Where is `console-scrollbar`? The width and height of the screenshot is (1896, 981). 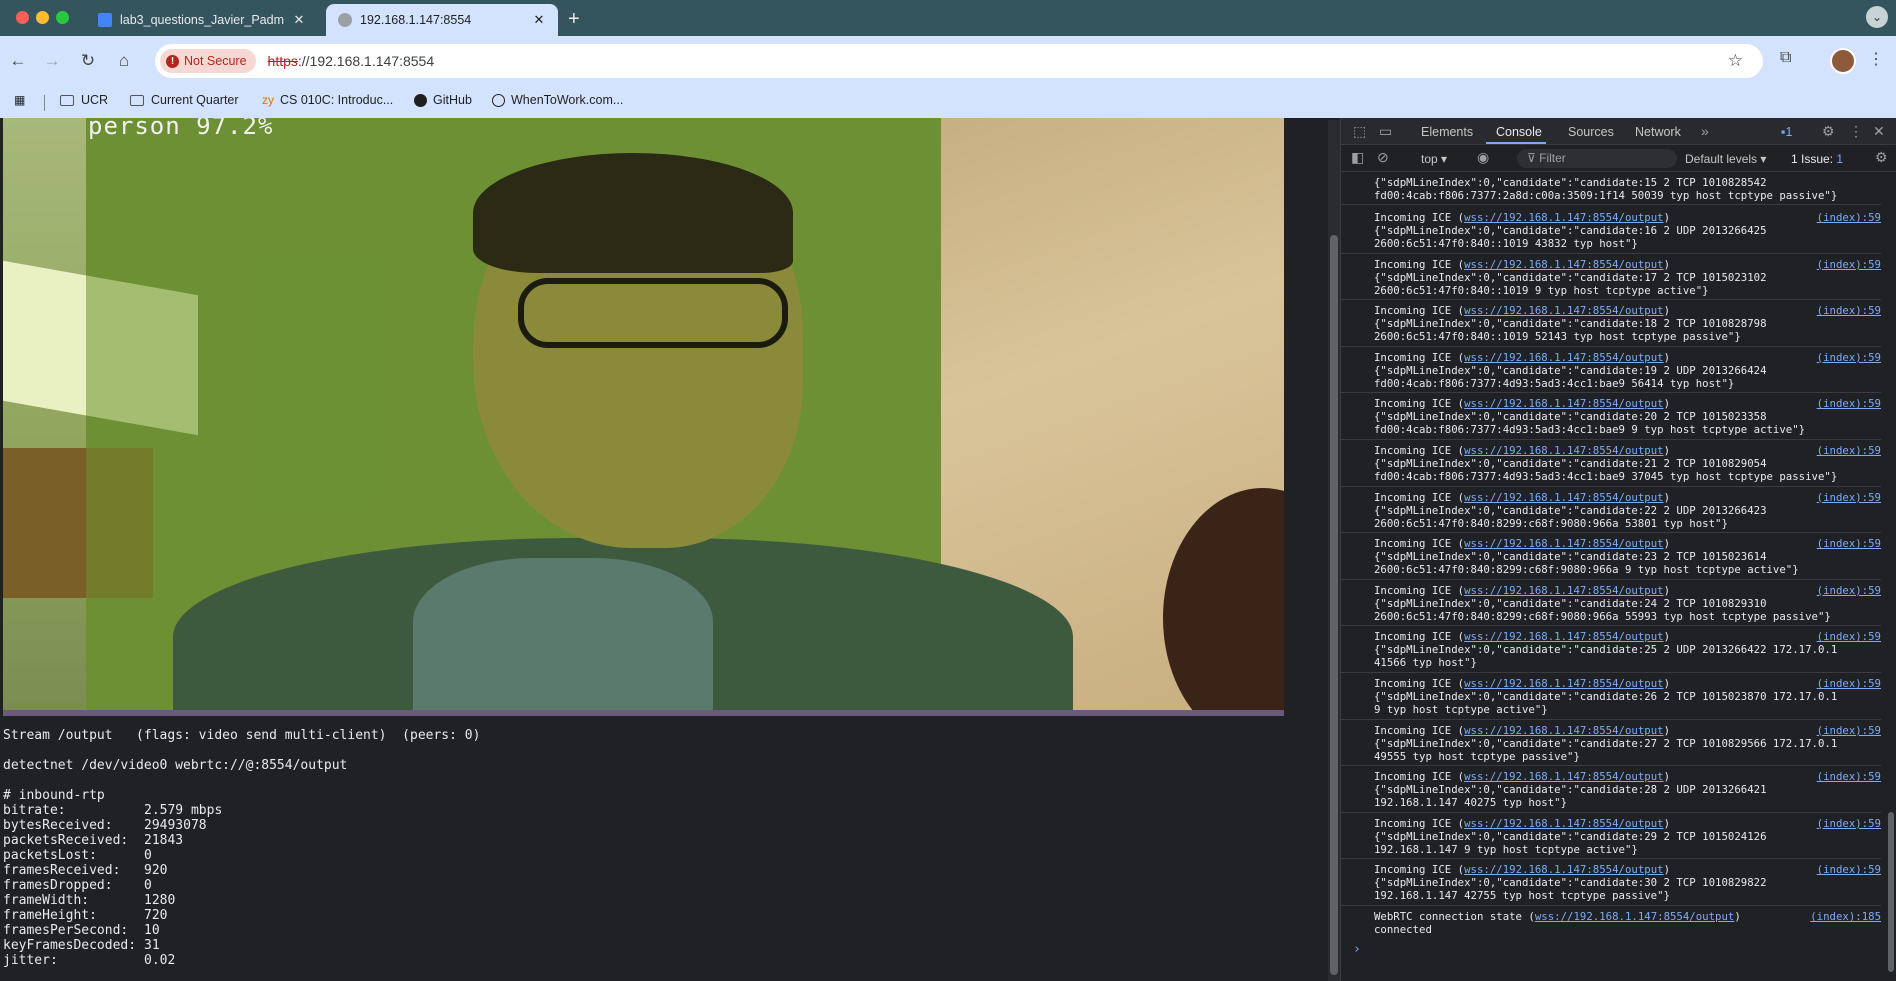 console-scrollbar is located at coordinates (1890, 576).